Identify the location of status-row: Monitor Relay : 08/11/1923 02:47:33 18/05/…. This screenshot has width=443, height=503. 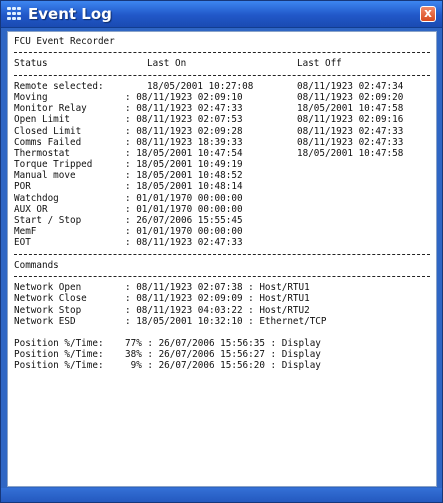
(222, 108).